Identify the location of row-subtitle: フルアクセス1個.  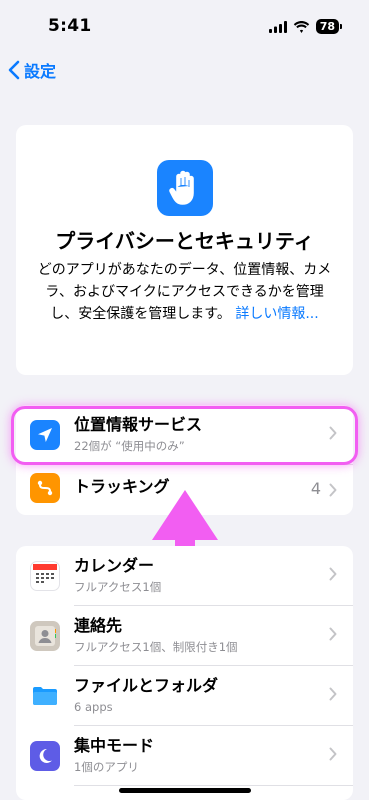
(118, 587).